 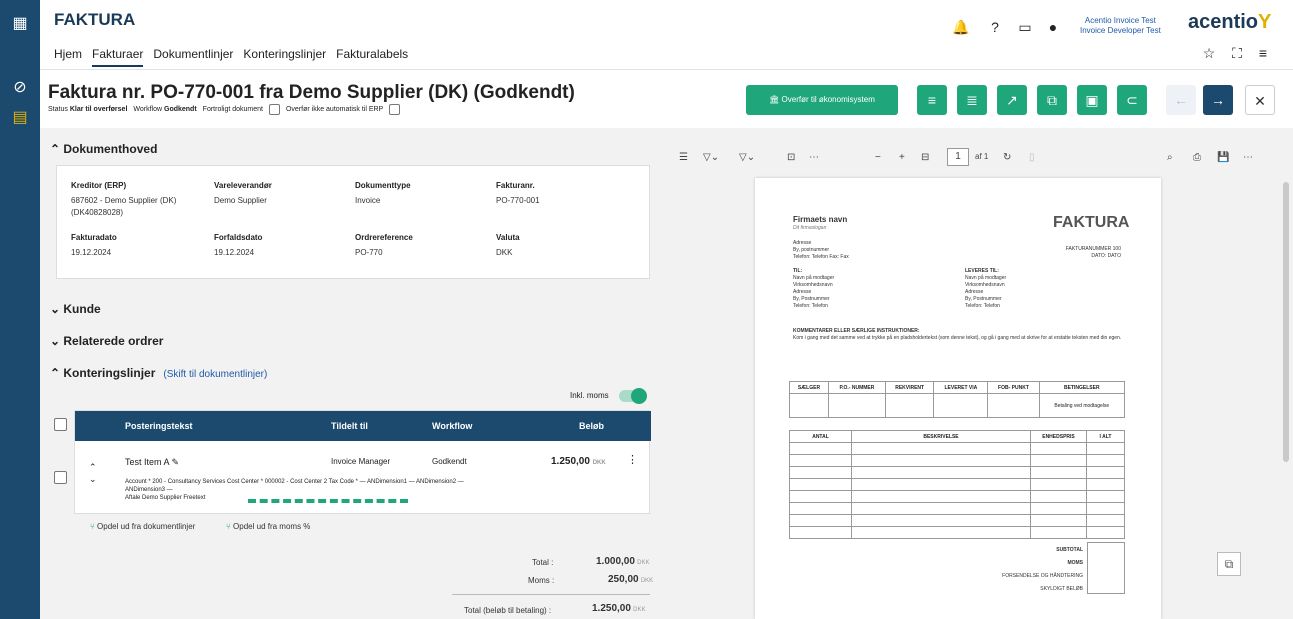 What do you see at coordinates (1132, 100) in the screenshot?
I see `attachment-button: ⊂` at bounding box center [1132, 100].